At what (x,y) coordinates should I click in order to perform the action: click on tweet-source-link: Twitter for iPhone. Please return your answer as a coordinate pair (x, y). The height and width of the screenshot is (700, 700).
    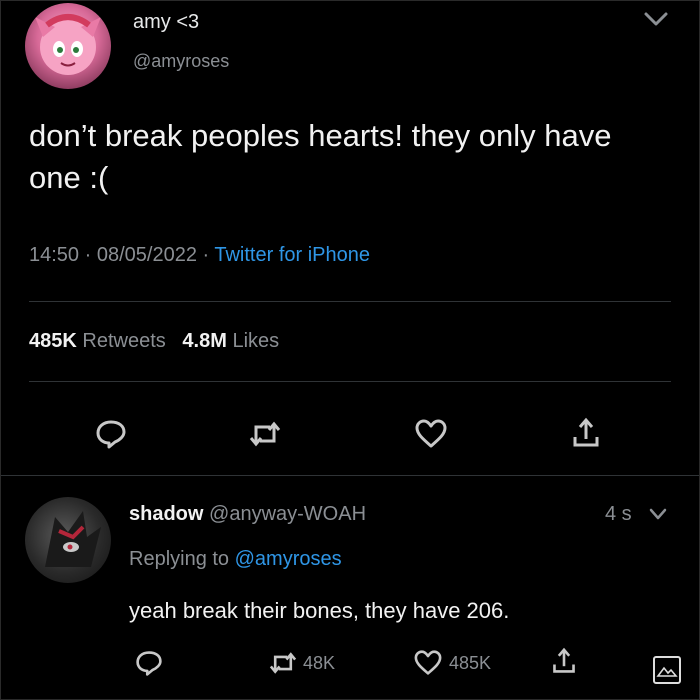
    Looking at the image, I should click on (292, 255).